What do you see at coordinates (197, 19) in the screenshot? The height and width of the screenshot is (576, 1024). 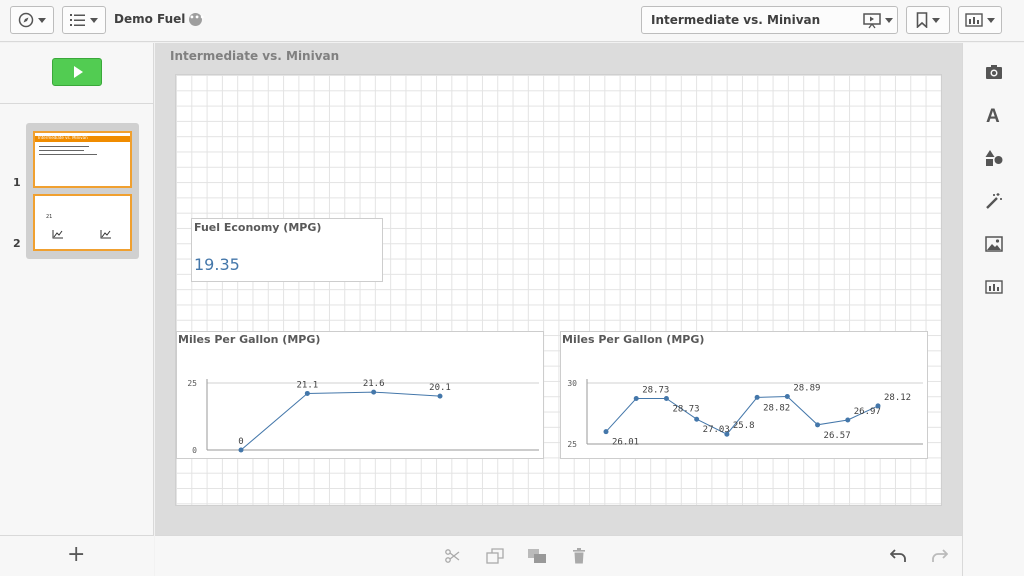 I see `more-options-icon: •••` at bounding box center [197, 19].